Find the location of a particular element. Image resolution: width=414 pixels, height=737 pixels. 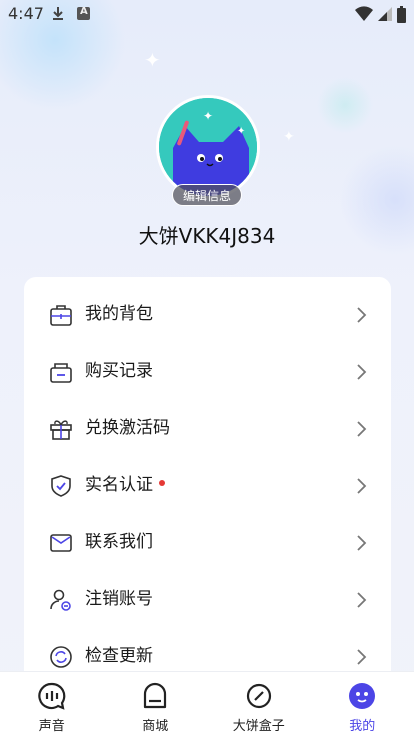

signal-icon is located at coordinates (385, 14).